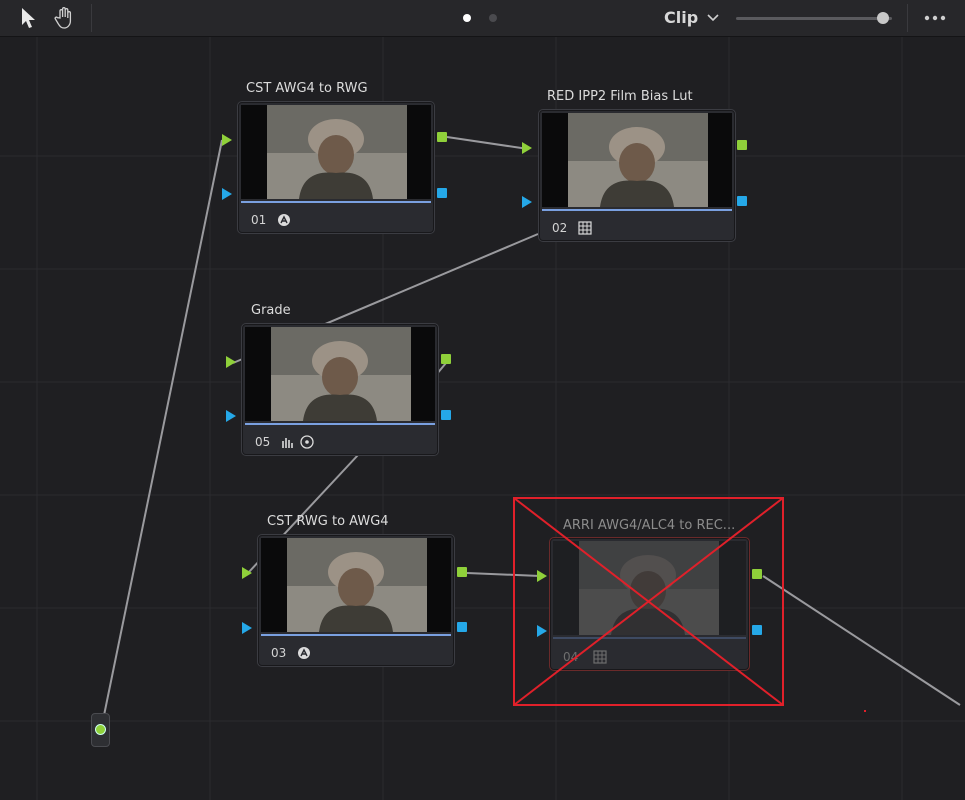 This screenshot has height=800, width=965. What do you see at coordinates (446, 359) in the screenshot?
I see `node-05-rgb-output` at bounding box center [446, 359].